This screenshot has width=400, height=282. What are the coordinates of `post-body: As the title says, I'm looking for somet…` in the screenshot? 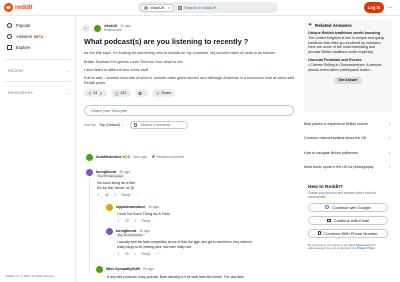 It's located at (190, 68).